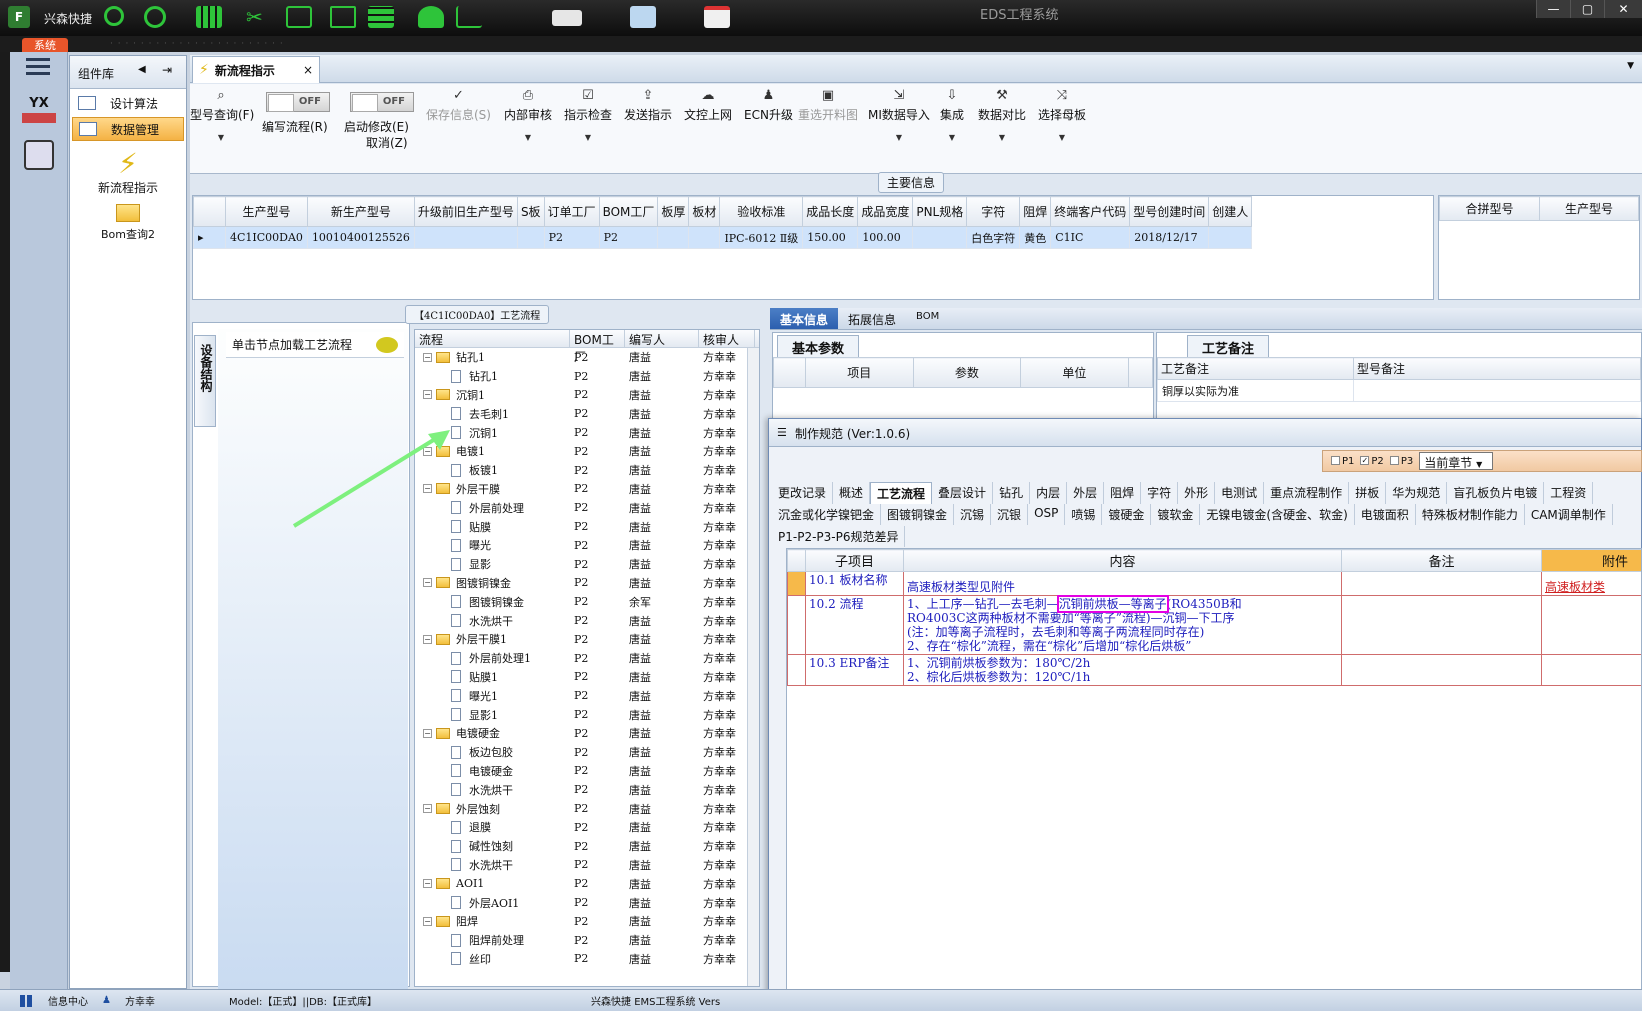 The width and height of the screenshot is (1642, 1011). I want to click on tree-row: − 沉铜1 P2 唐益 方幸幸, so click(587, 395).